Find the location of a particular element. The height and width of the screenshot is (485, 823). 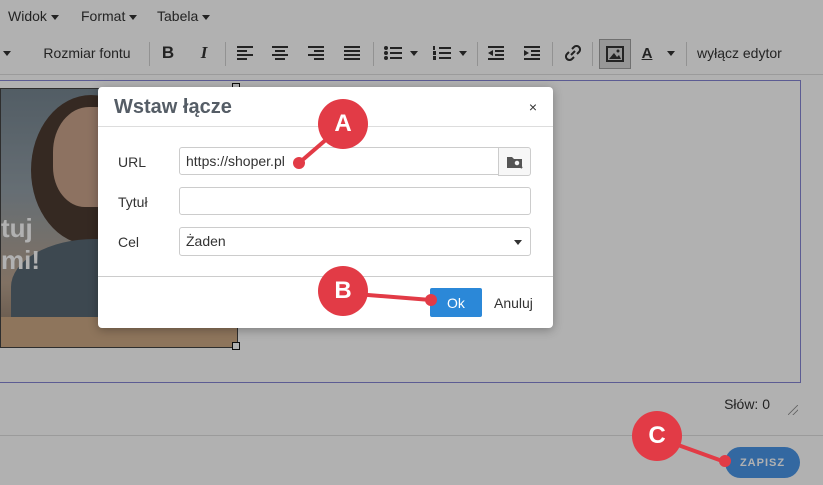

callout-a-dot is located at coordinates (299, 163).